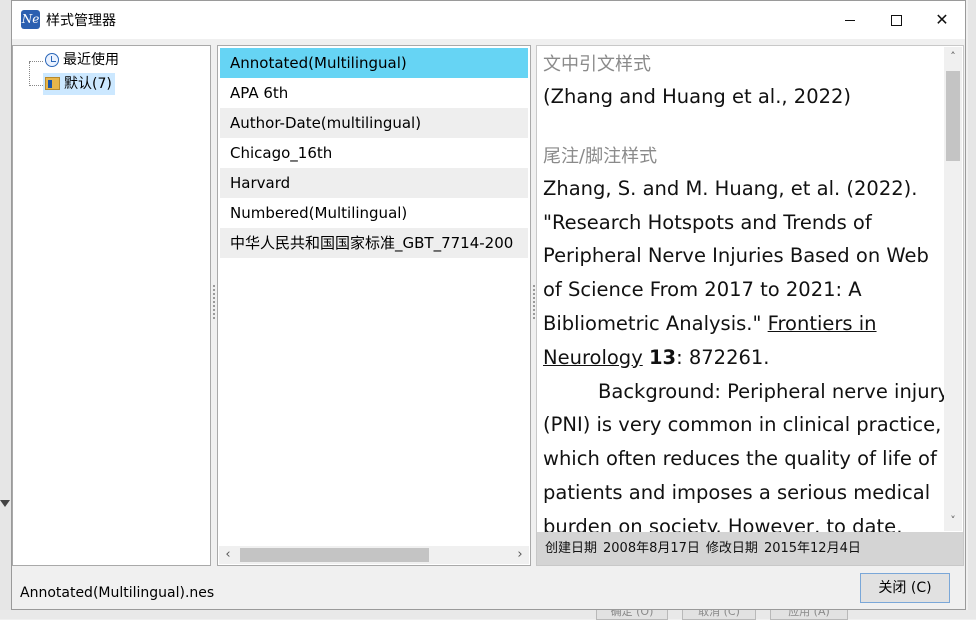  Describe the element at coordinates (374, 123) in the screenshot. I see `list-item: Author-Date(multilingual)` at that location.